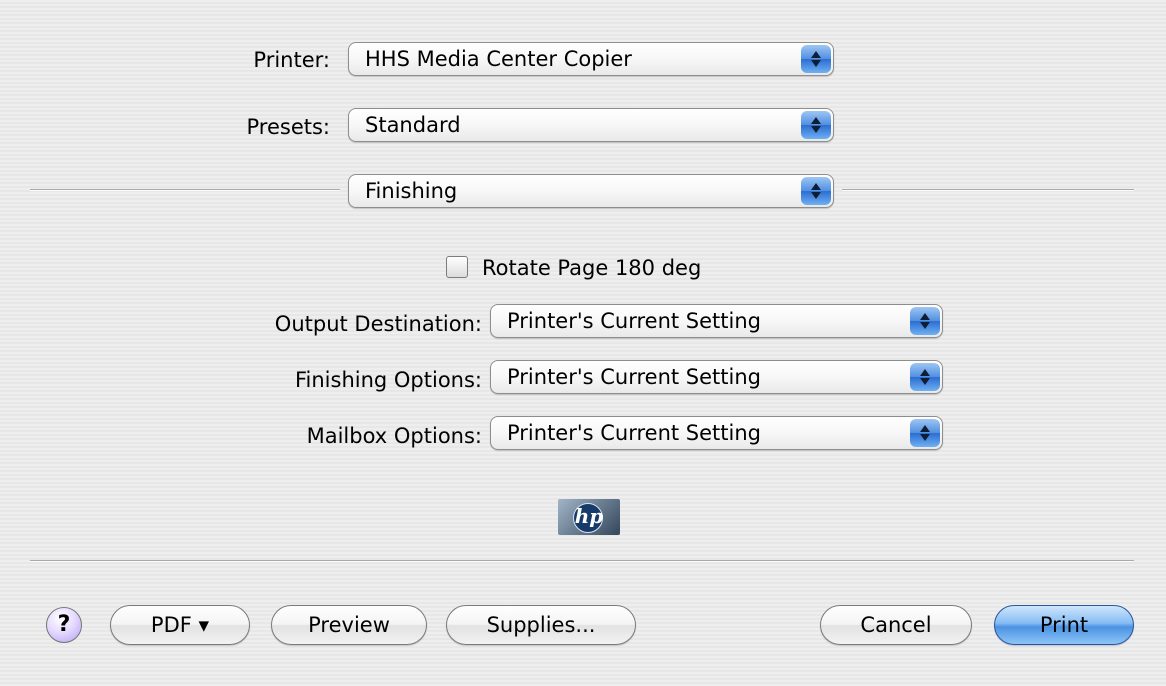 Image resolution: width=1166 pixels, height=686 pixels. I want to click on finishing-options-popup: Printer's Current Setting, so click(716, 377).